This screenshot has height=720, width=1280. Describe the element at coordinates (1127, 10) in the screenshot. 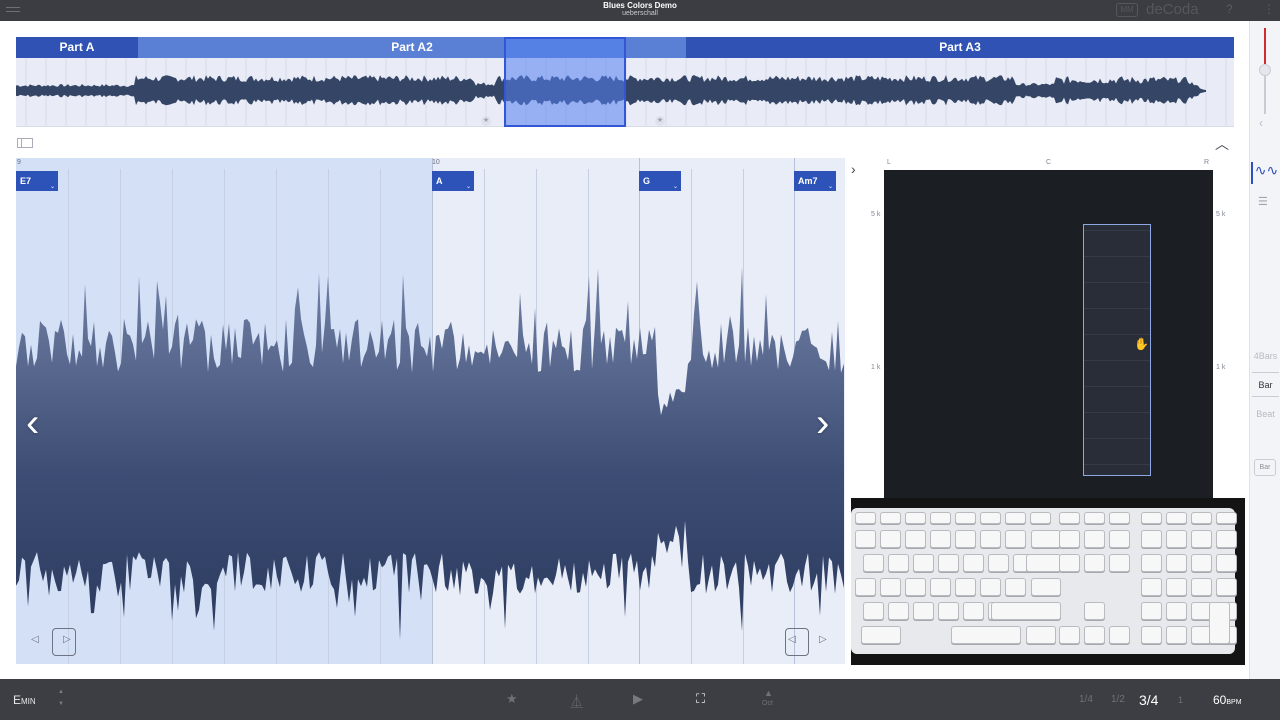

I see `brand-logo-icon: MM` at that location.